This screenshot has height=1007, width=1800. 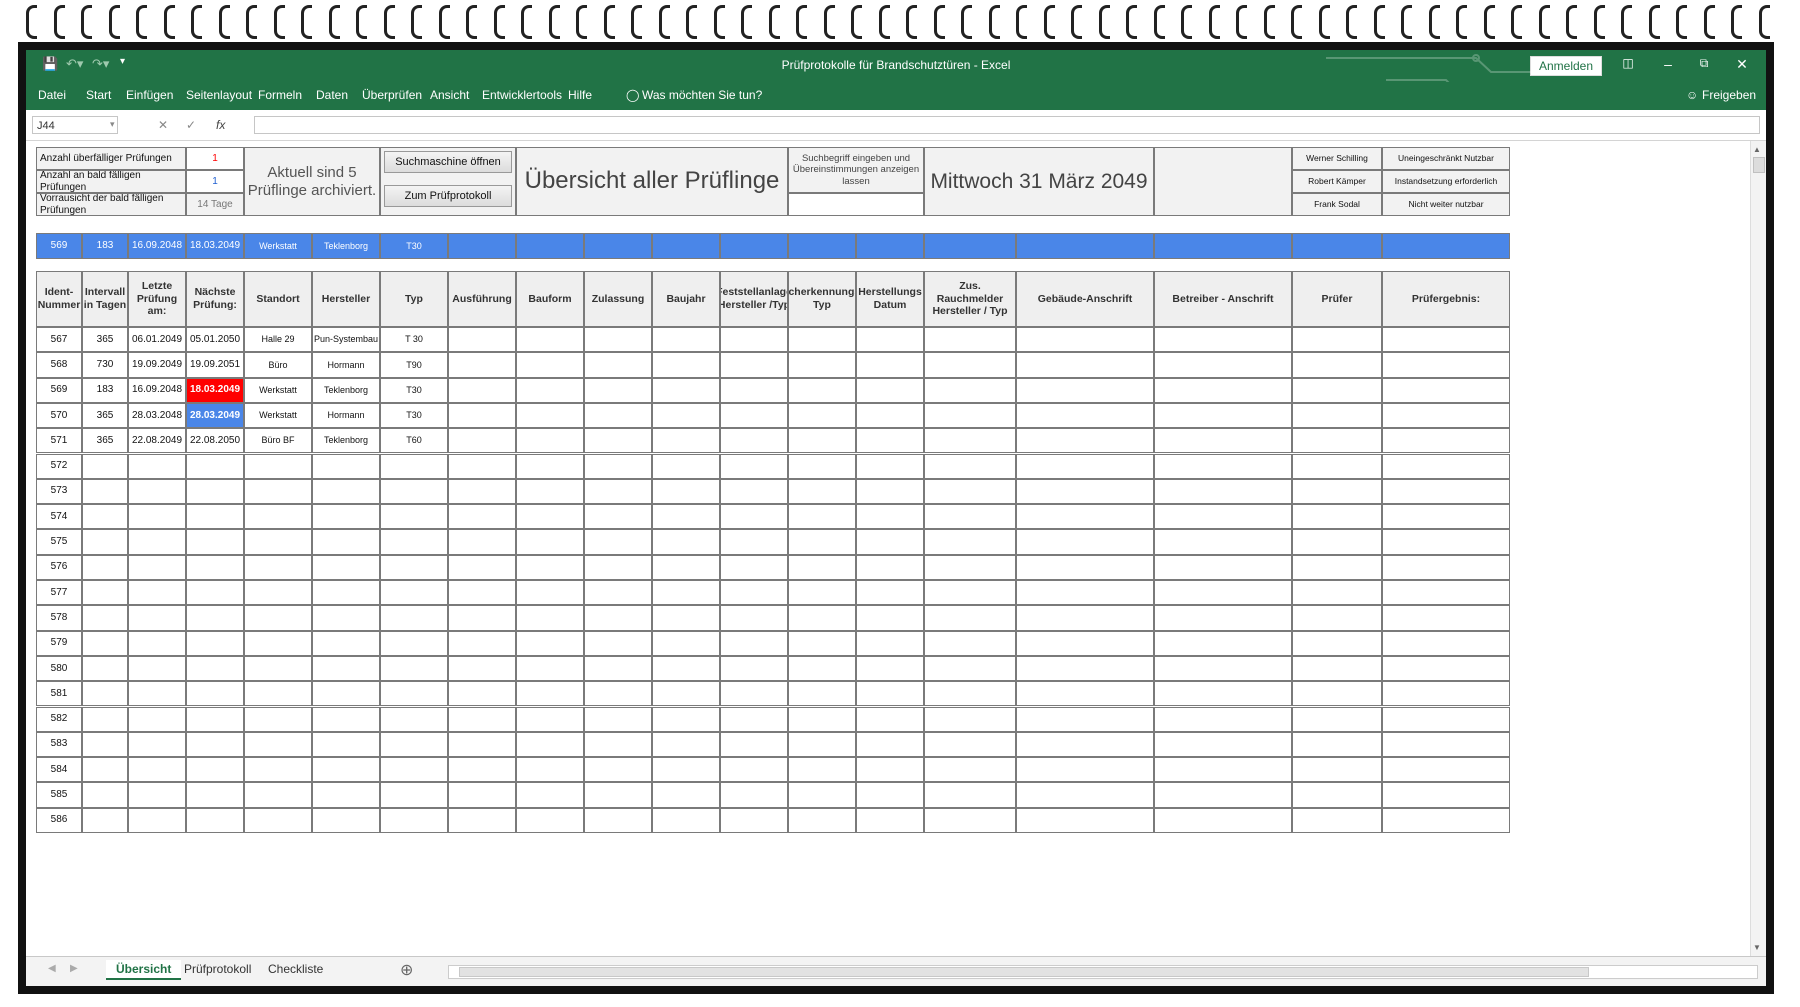 I want to click on data-cell: Teklenborg, so click(x=346, y=390).